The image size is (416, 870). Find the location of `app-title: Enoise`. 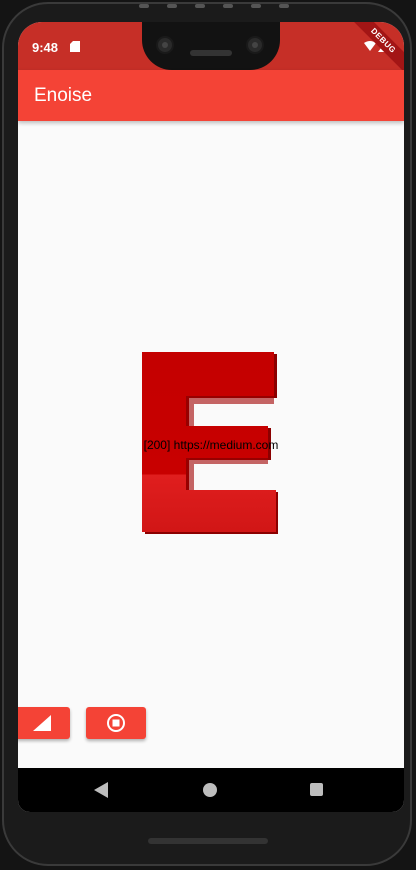

app-title: Enoise is located at coordinates (63, 95).